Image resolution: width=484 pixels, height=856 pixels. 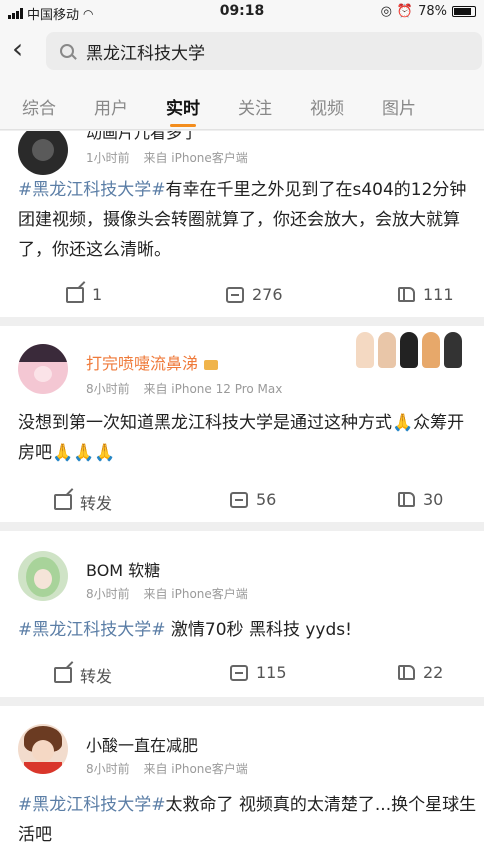 I want to click on vip-badge-icon, so click(x=211, y=364).